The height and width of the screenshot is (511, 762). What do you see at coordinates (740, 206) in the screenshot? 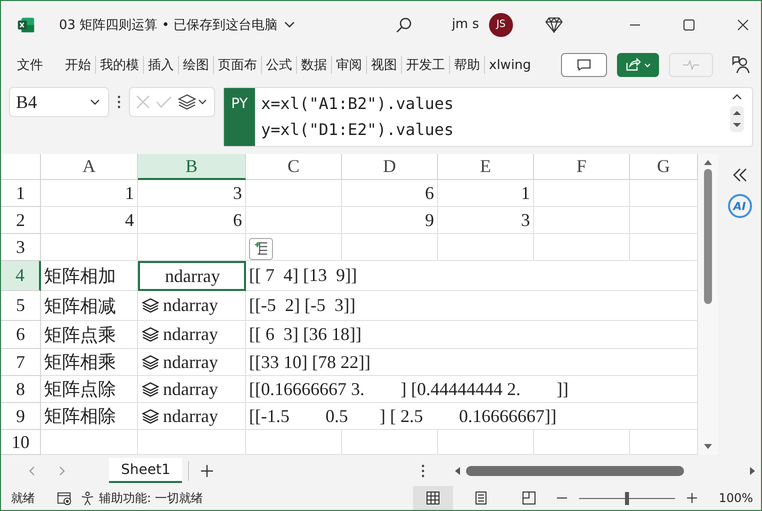
I see `ai-assistant-button: AI` at bounding box center [740, 206].